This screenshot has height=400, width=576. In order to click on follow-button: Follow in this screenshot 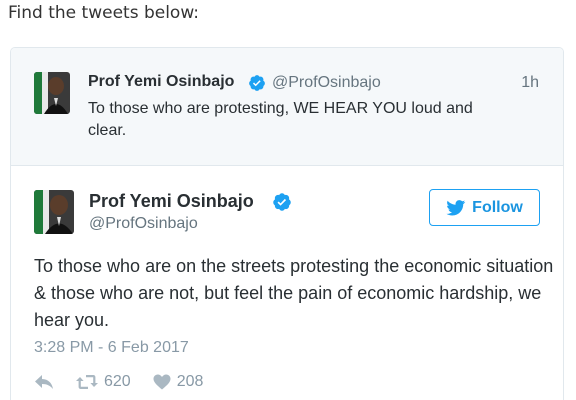, I will do `click(484, 207)`.